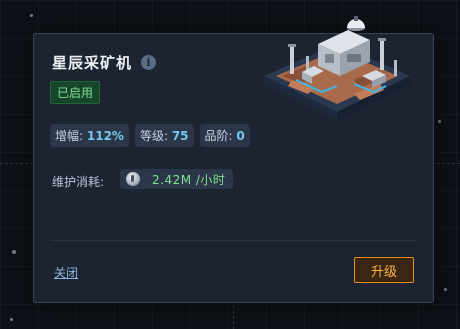 The image size is (460, 329). I want to click on upgrade-button: 升级, so click(384, 270).